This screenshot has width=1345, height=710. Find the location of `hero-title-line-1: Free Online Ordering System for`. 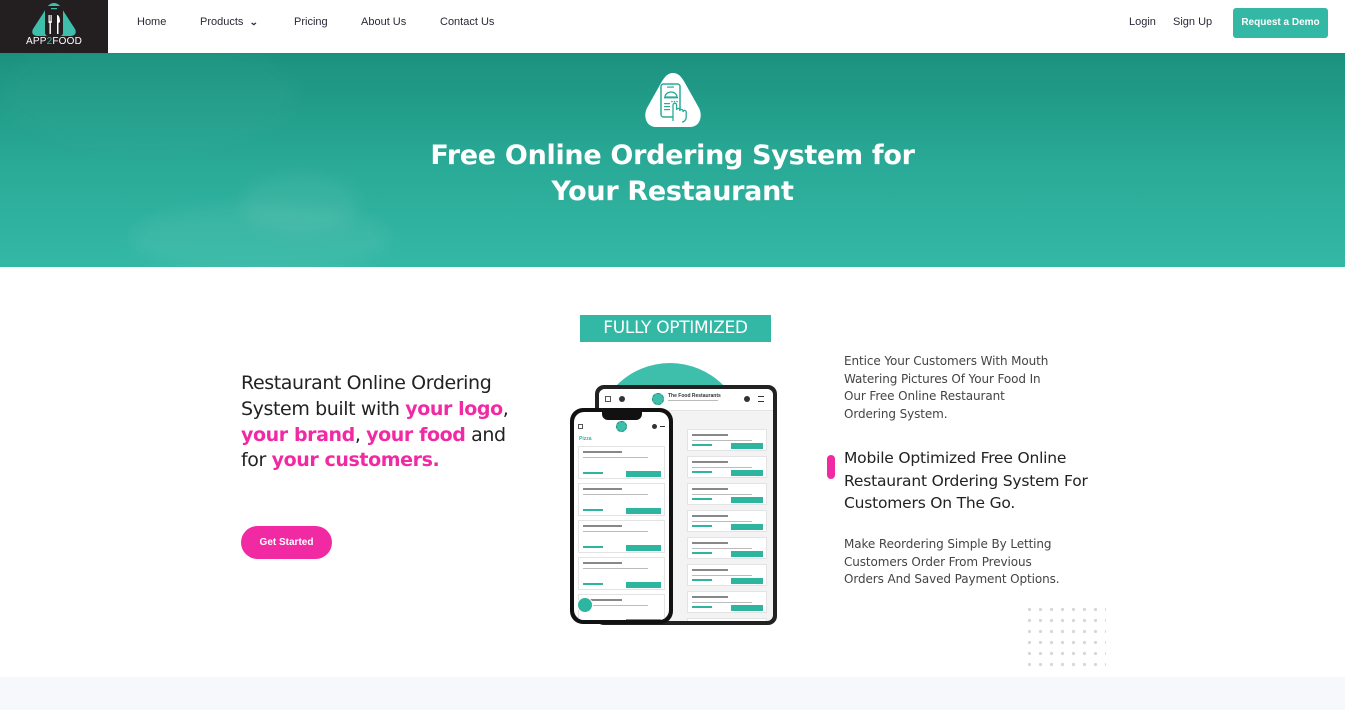

hero-title-line-1: Free Online Ordering System for is located at coordinates (672, 155).